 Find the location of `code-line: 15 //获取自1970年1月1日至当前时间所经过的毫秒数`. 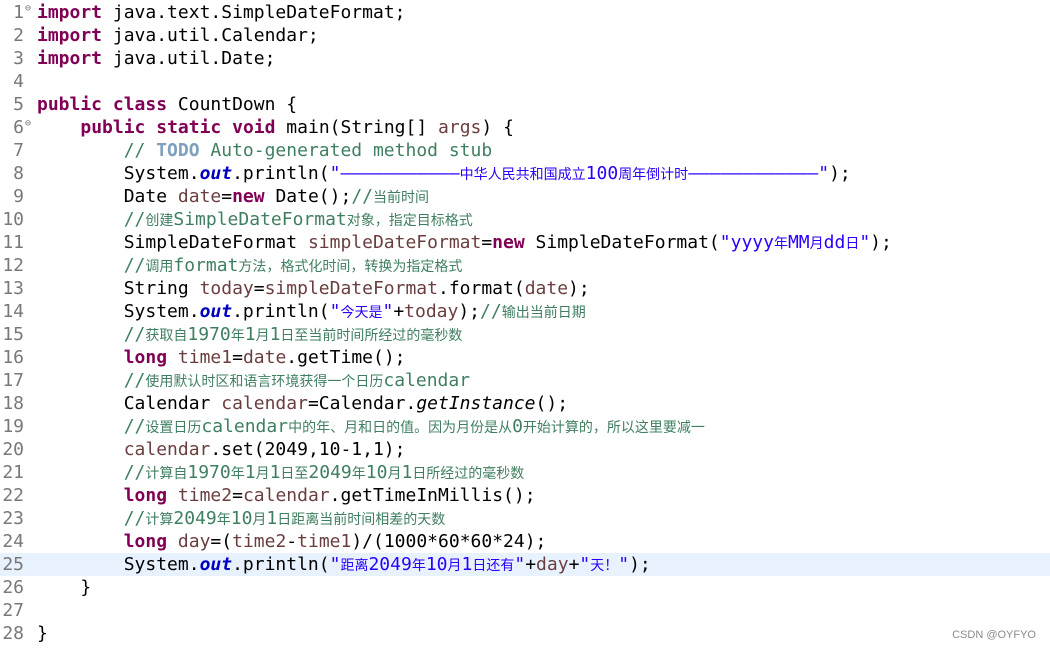

code-line: 15 //获取自1970年1月1日至当前时间所经过的毫秒数 is located at coordinates (525, 334).